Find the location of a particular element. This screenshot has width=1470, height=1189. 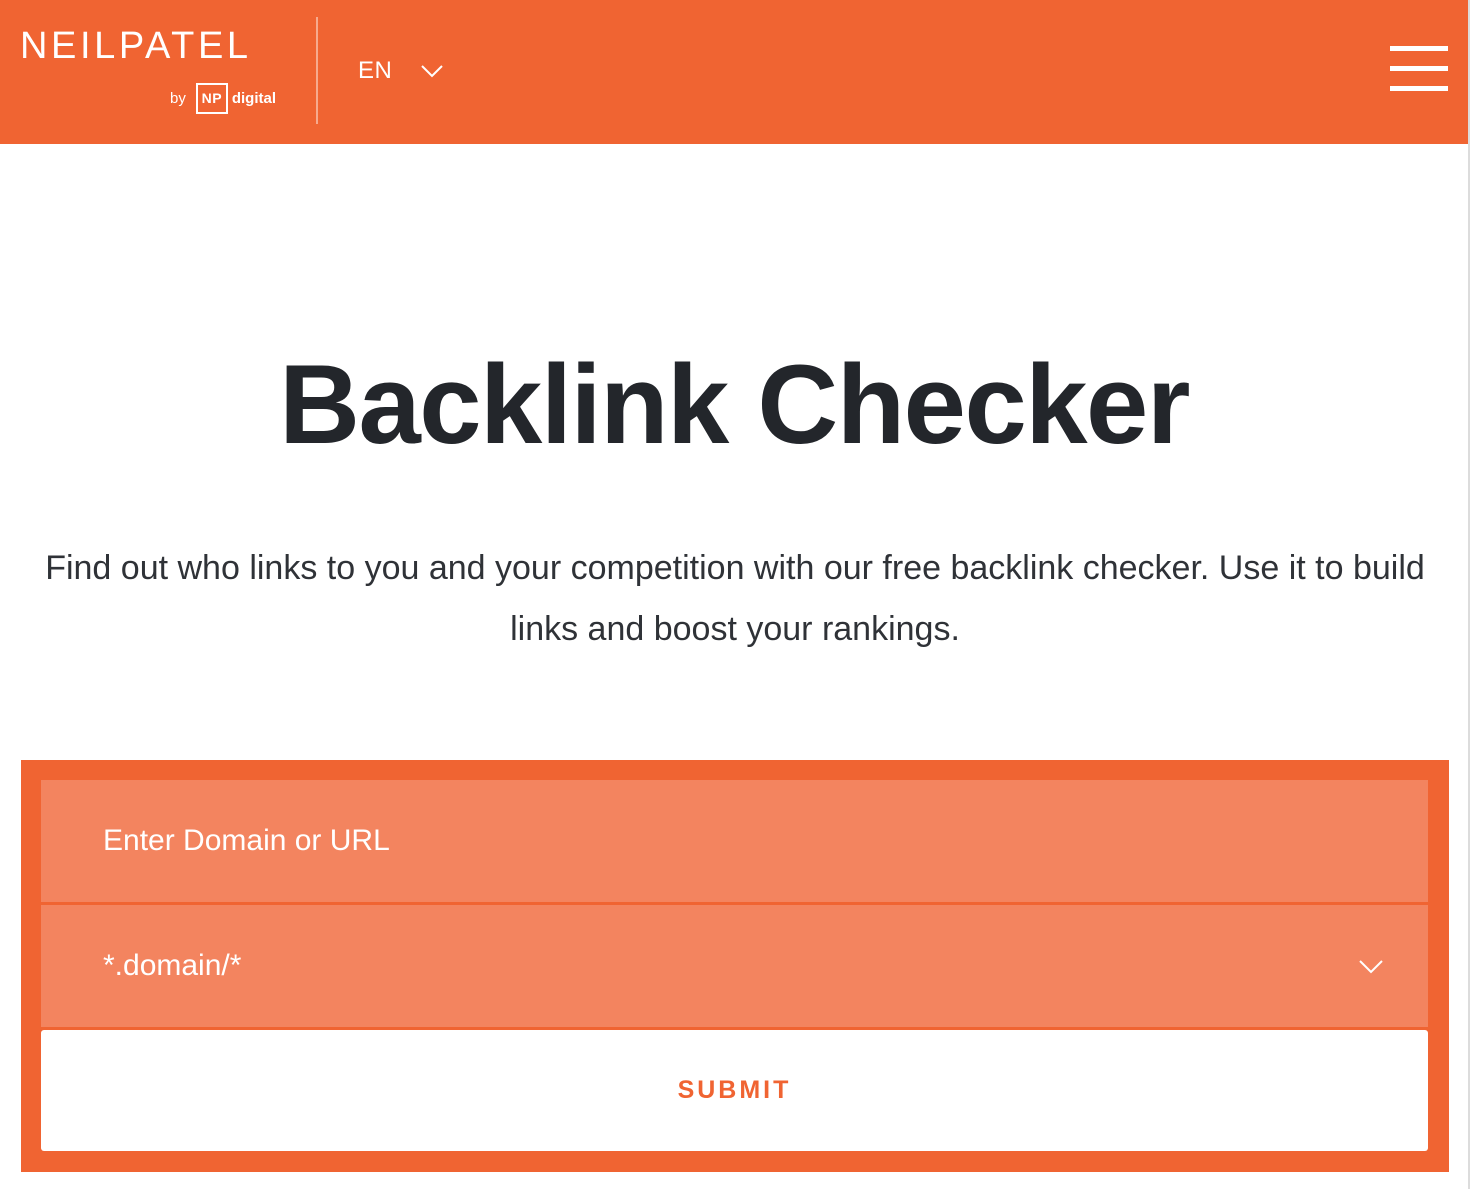

logo-wordmark: NEILPATEL is located at coordinates (136, 46).